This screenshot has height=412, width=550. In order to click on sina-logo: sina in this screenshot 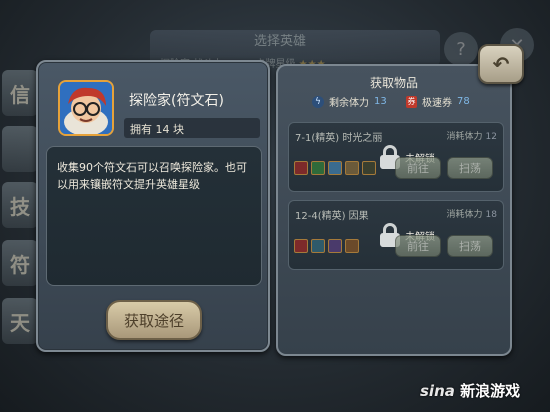, I will do `click(437, 391)`.